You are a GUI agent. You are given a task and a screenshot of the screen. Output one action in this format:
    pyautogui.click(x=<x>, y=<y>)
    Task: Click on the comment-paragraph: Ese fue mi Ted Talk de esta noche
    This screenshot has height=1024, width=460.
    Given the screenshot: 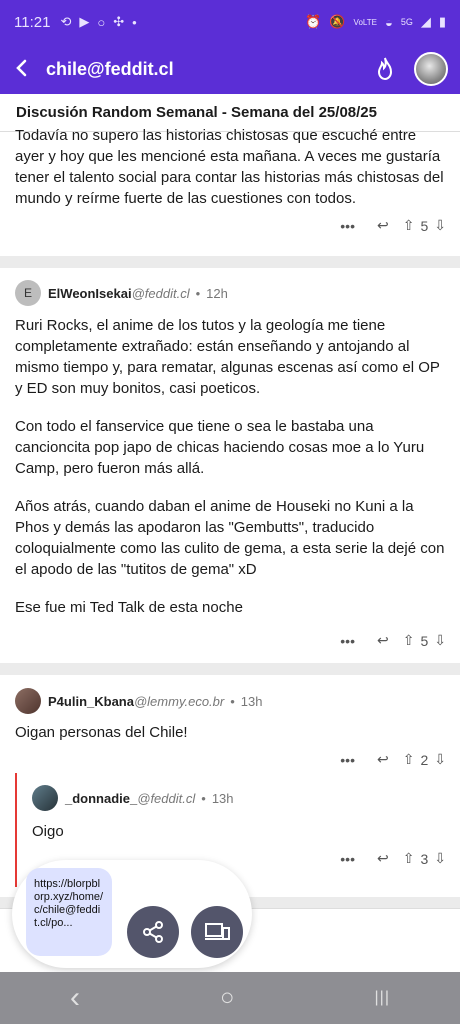 What is the action you would take?
    pyautogui.click(x=129, y=607)
    